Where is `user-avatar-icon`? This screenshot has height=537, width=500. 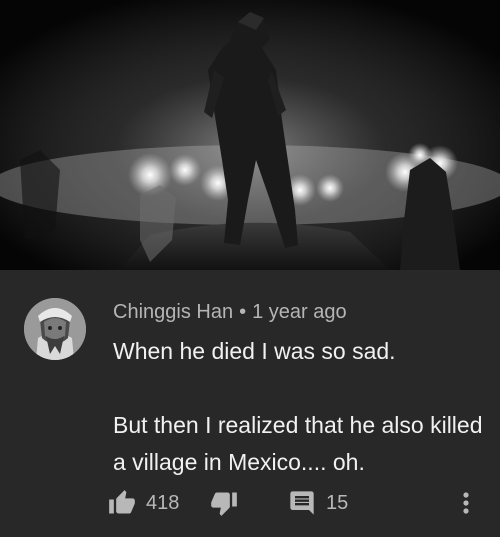
user-avatar-icon is located at coordinates (55, 329).